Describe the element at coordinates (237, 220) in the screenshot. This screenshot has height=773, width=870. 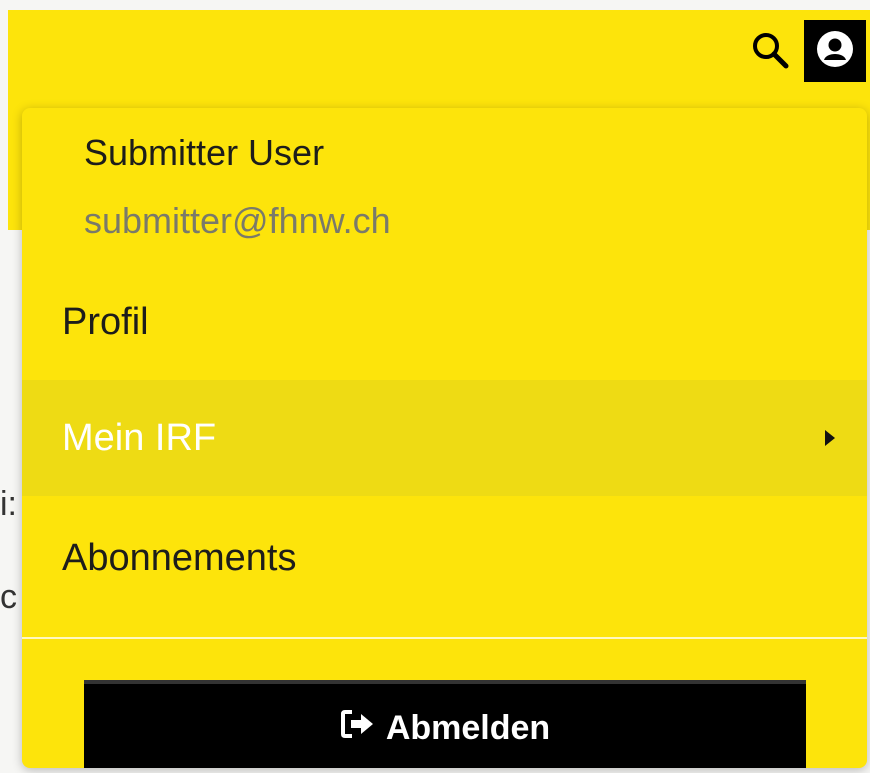
I see `user-email: submitter@fhnw.ch` at that location.